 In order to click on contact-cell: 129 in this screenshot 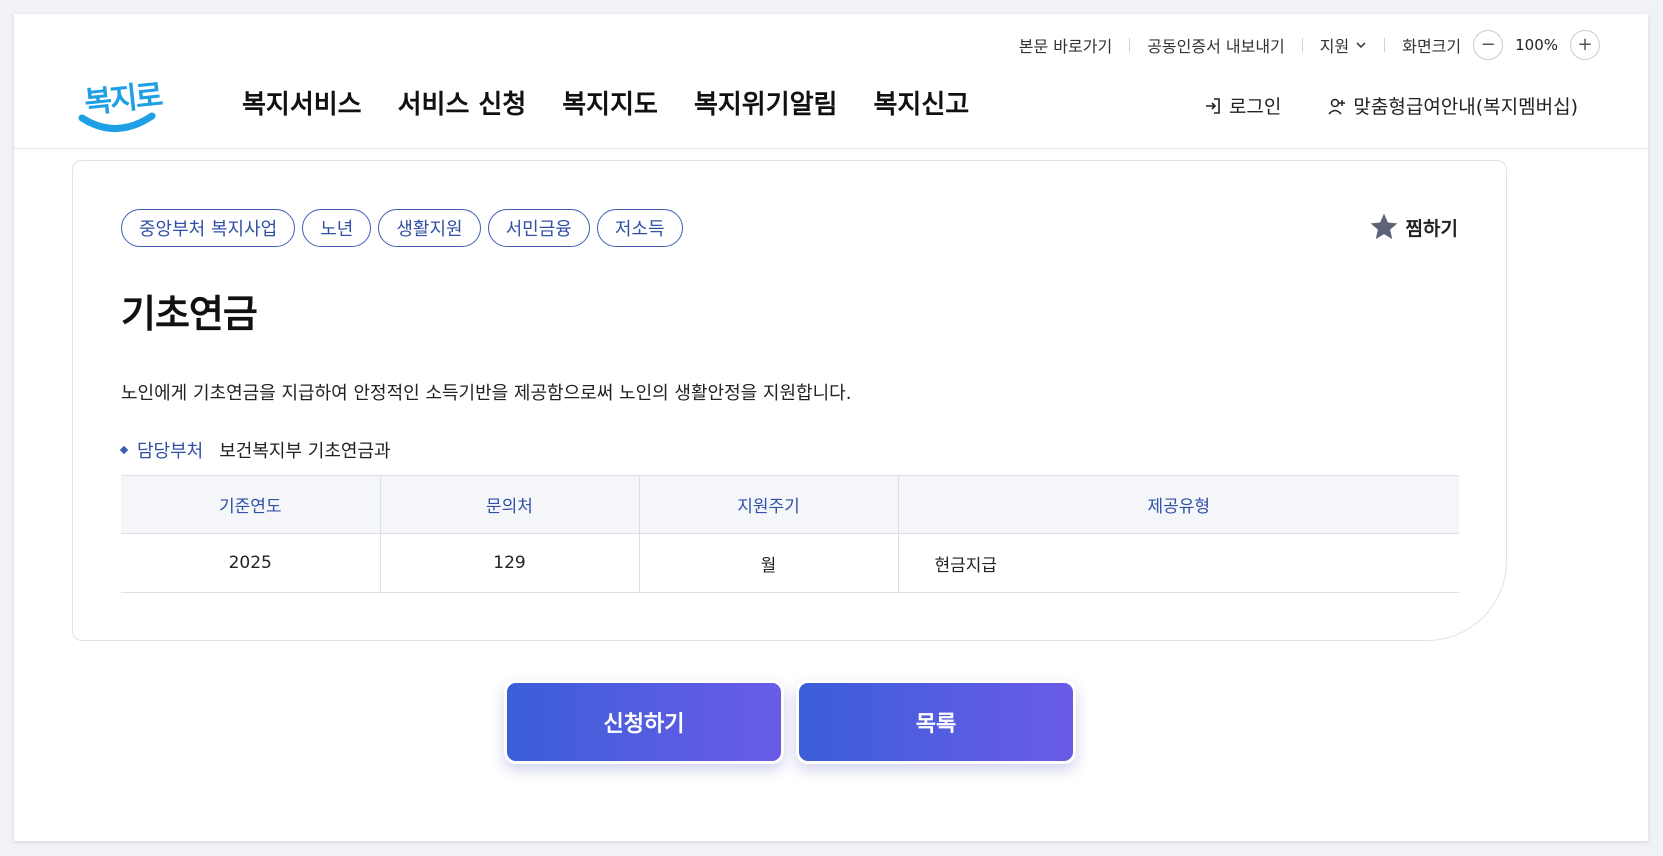, I will do `click(509, 563)`.